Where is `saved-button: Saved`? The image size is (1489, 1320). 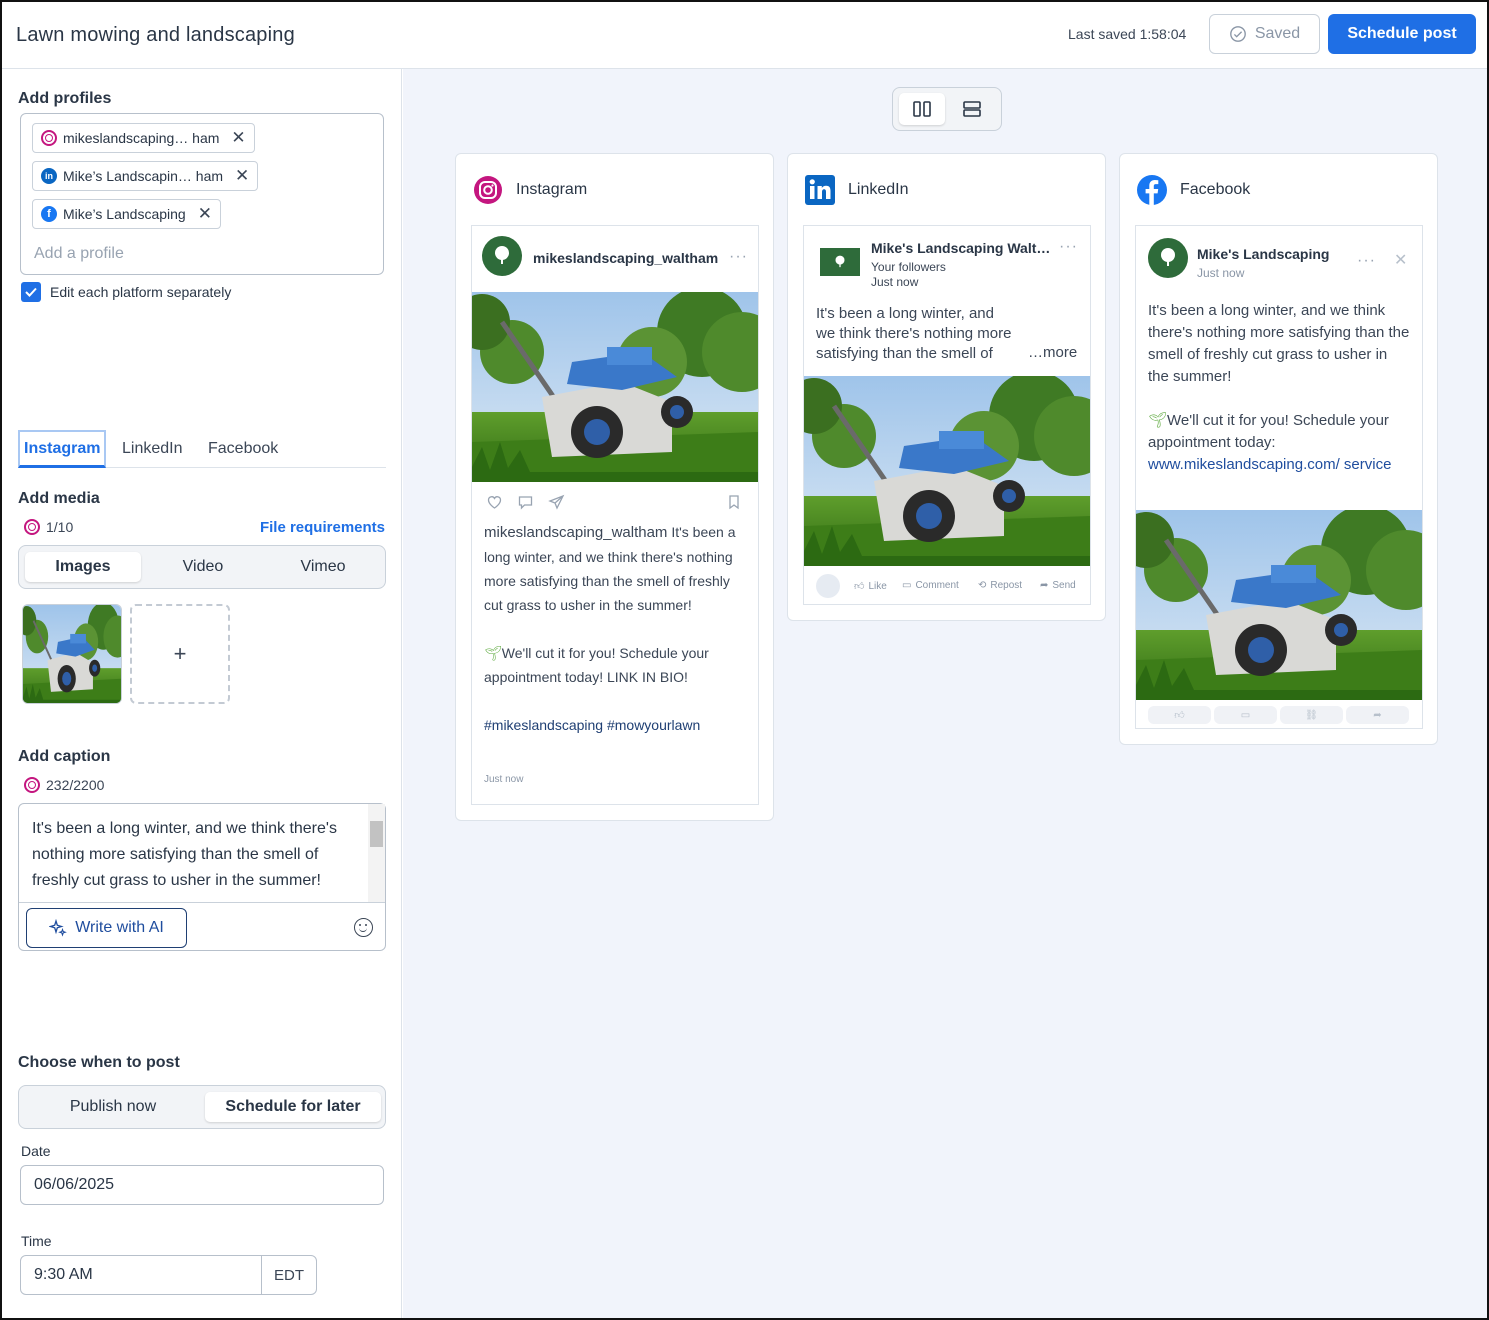 saved-button: Saved is located at coordinates (1264, 34).